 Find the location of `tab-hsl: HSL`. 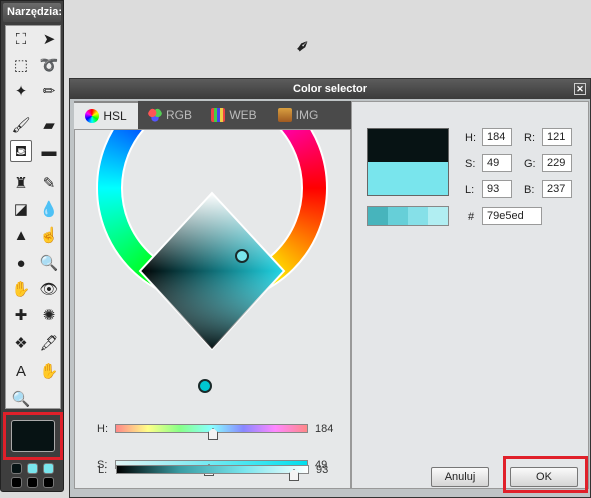

tab-hsl: HSL is located at coordinates (106, 115).